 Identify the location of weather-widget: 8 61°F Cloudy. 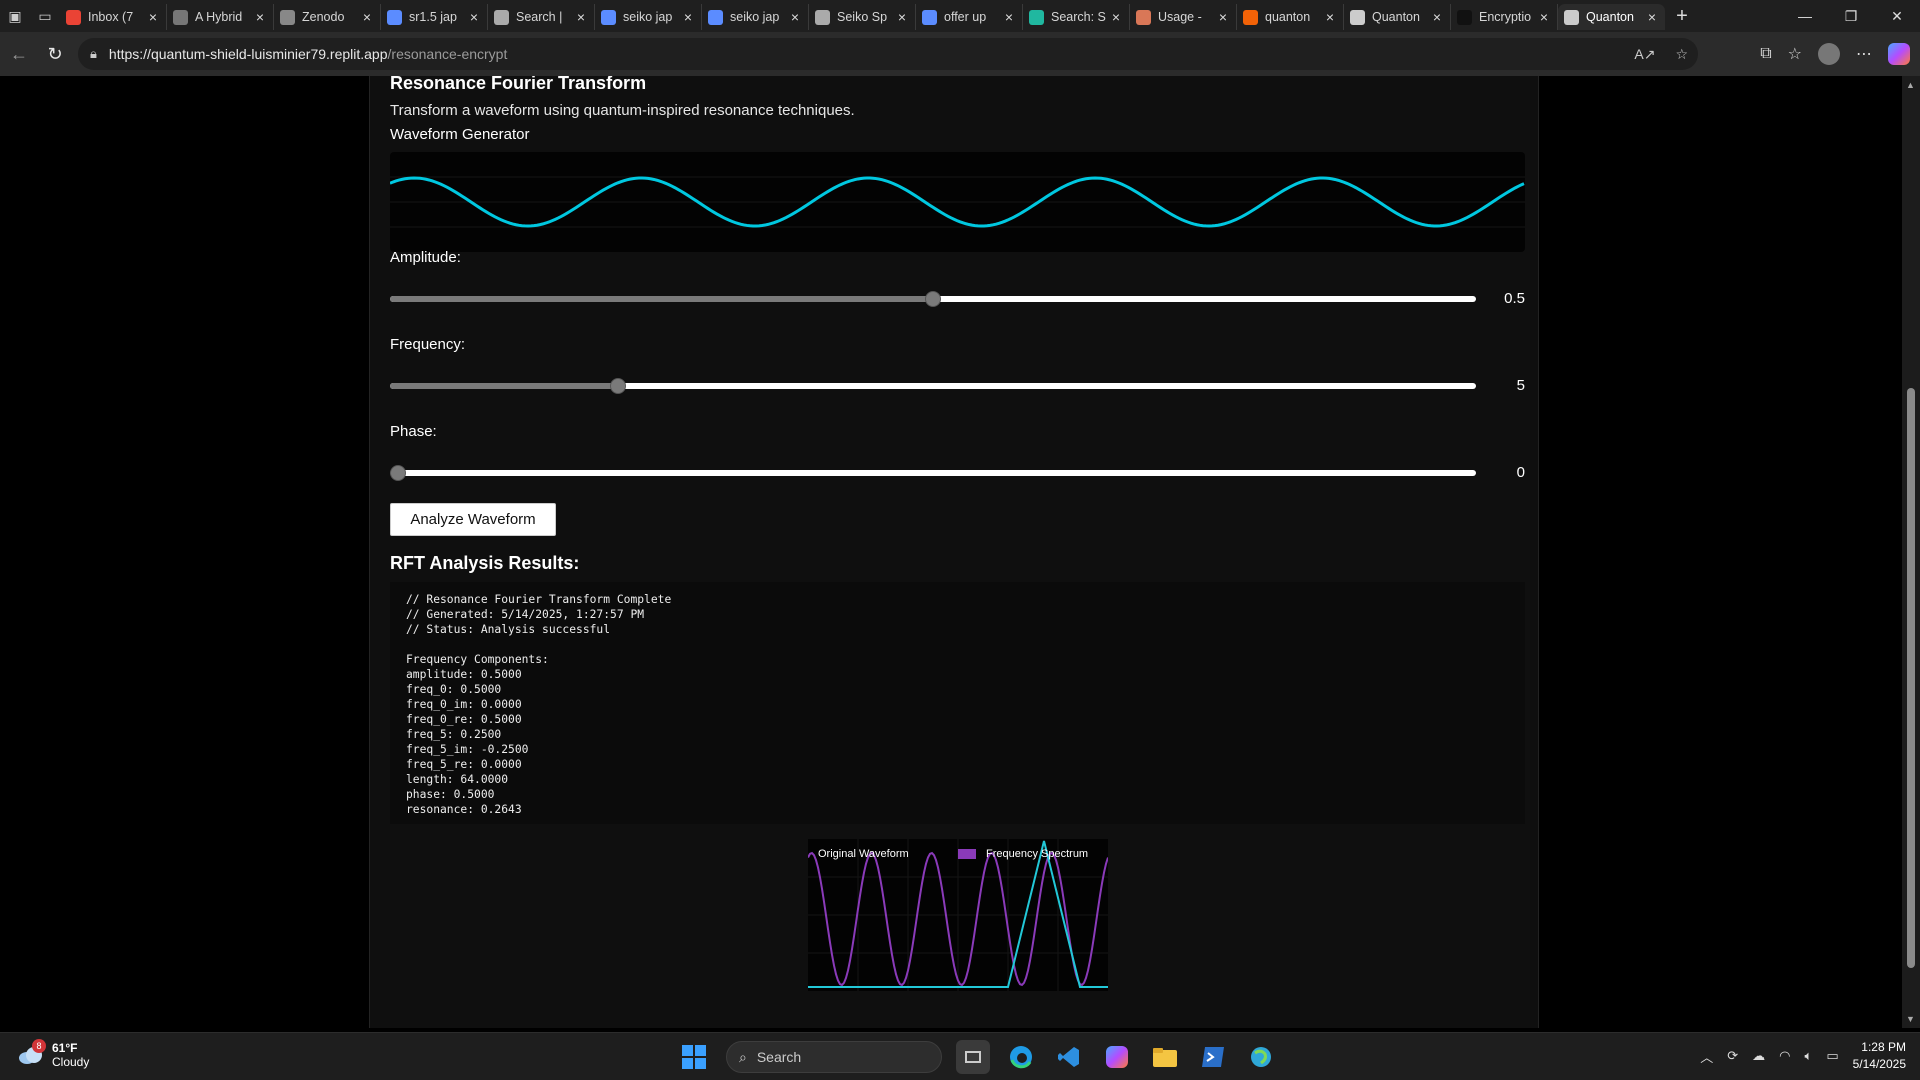
(53, 1054).